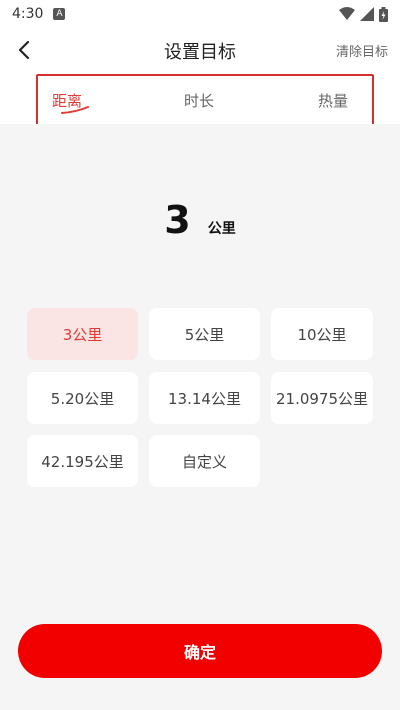 This screenshot has height=710, width=400. Describe the element at coordinates (204, 461) in the screenshot. I see `option-custom: 自定义` at that location.